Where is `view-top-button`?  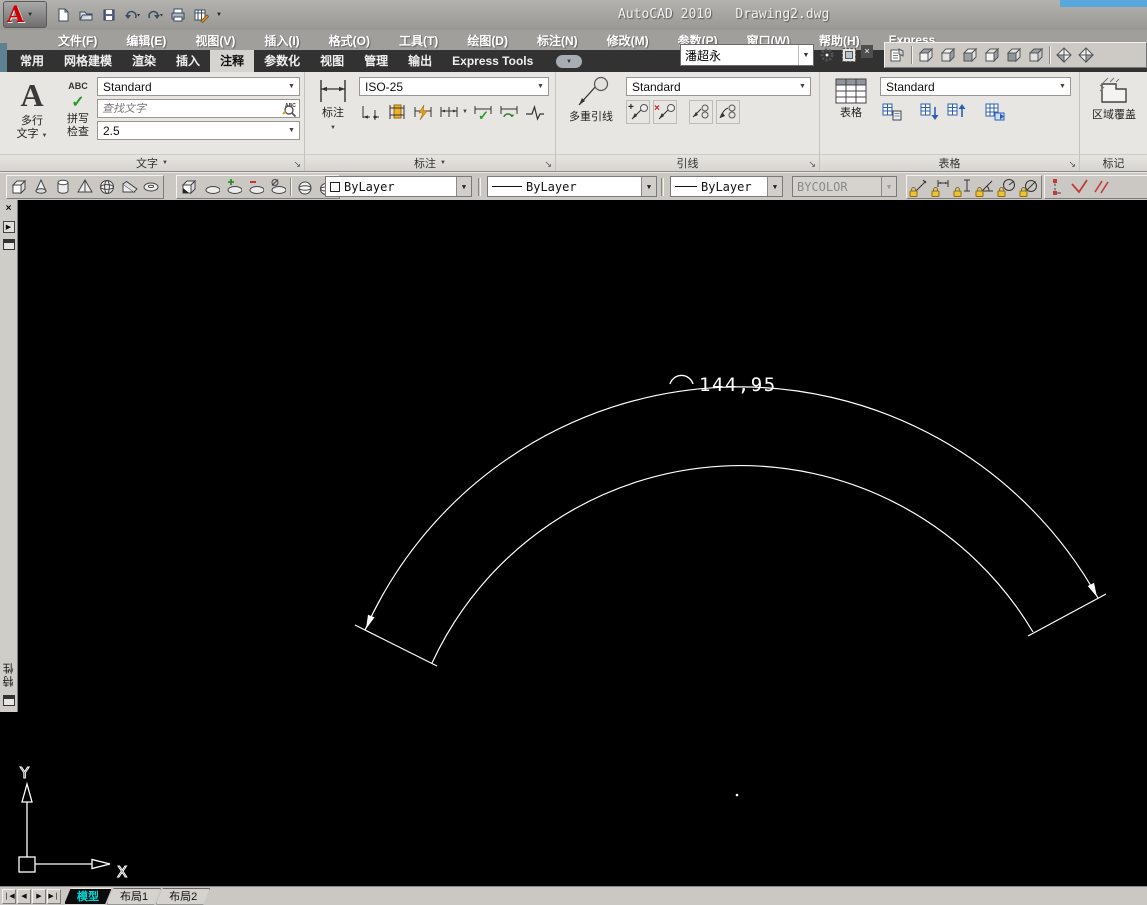
view-top-button is located at coordinates (926, 55).